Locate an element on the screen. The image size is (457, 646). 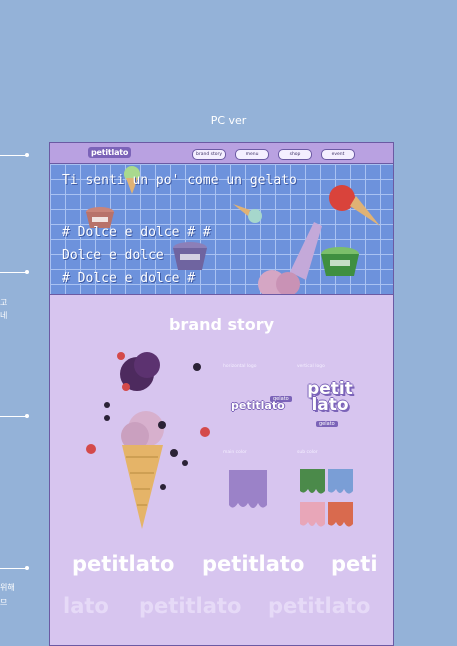
vertical-logo-label: vertical logo is located at coordinates (311, 366).